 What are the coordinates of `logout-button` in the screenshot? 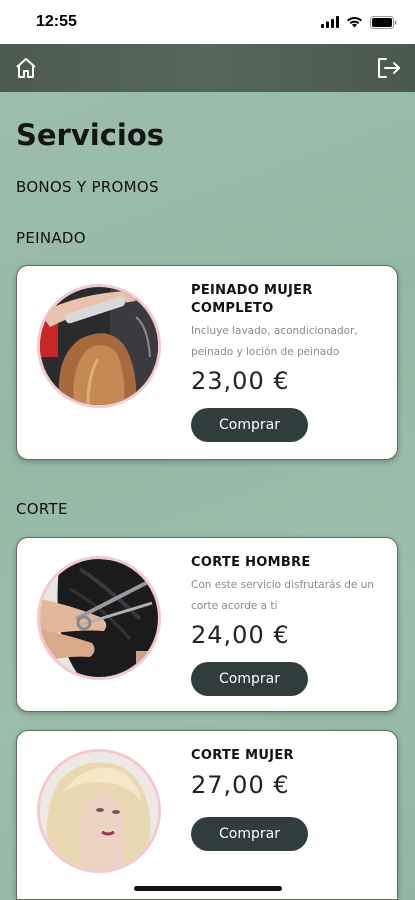 It's located at (389, 68).